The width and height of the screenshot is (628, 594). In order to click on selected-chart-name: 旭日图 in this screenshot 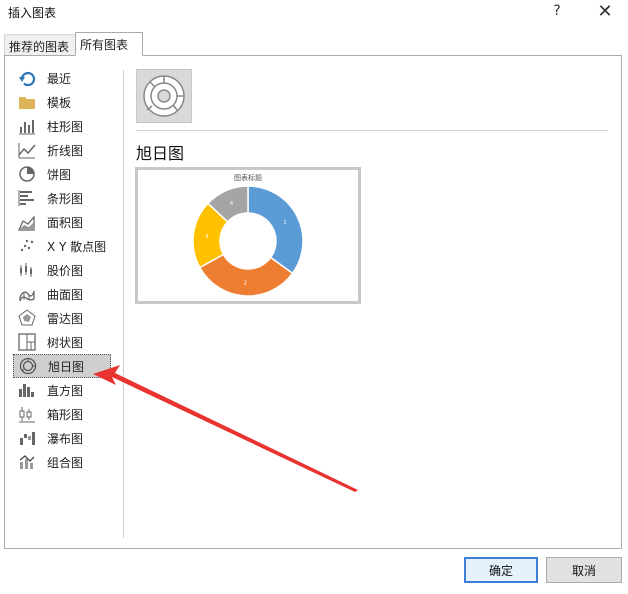, I will do `click(160, 153)`.